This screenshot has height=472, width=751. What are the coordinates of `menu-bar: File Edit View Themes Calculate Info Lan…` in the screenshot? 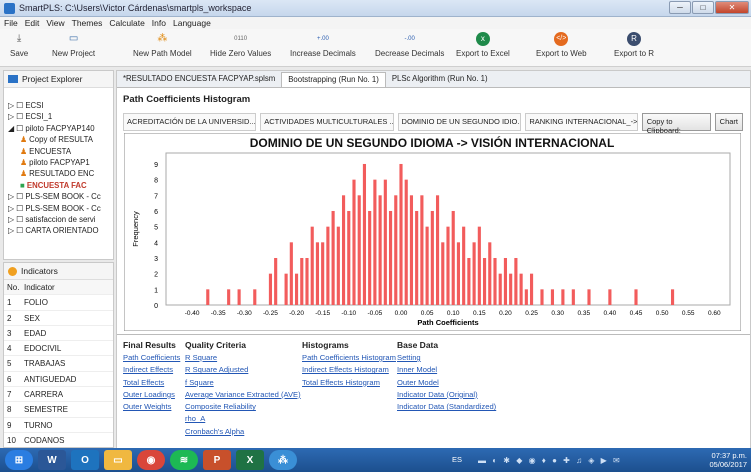 It's located at (375, 23).